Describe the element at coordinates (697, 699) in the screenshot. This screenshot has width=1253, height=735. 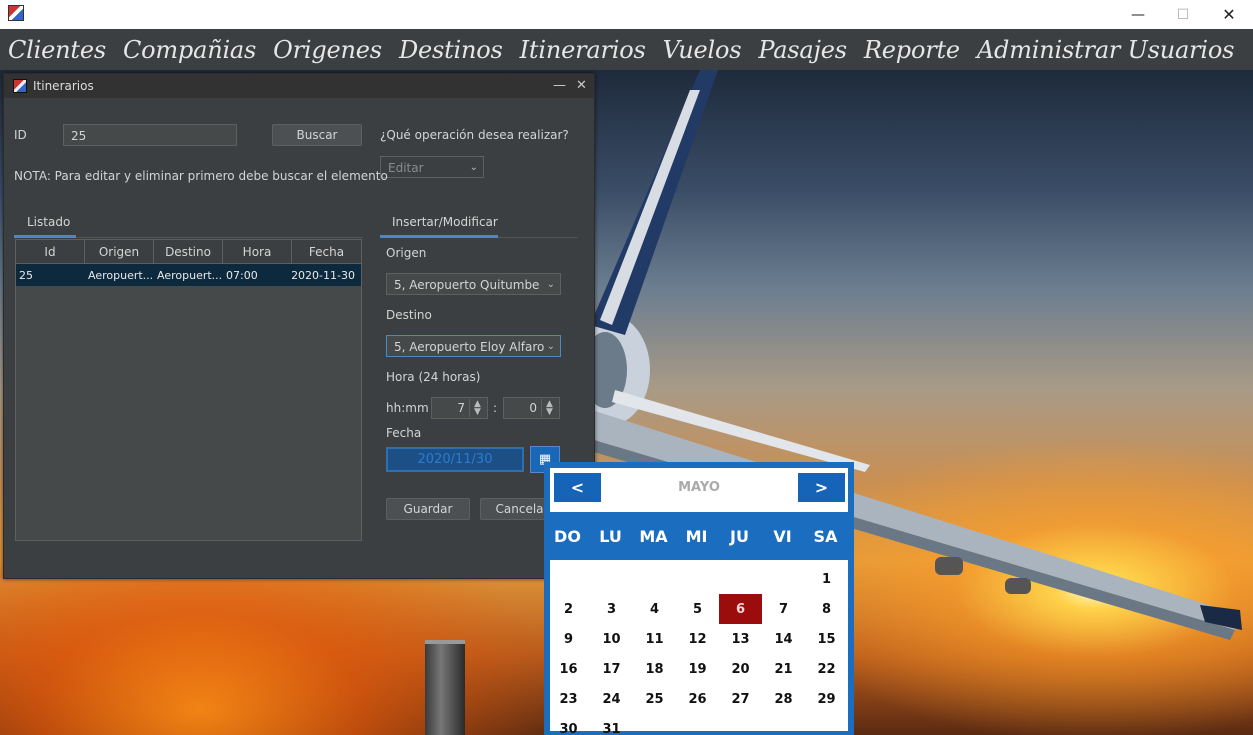
I see `calendar-day: 26` at that location.